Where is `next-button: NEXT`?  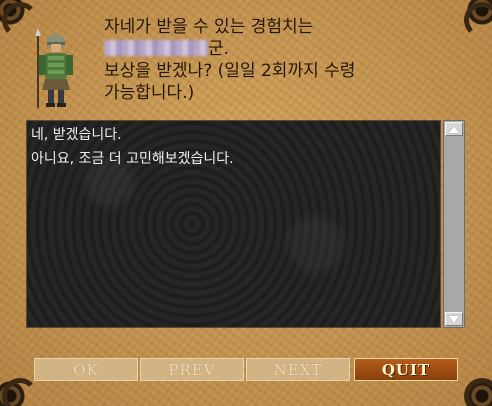
next-button: NEXT is located at coordinates (298, 369).